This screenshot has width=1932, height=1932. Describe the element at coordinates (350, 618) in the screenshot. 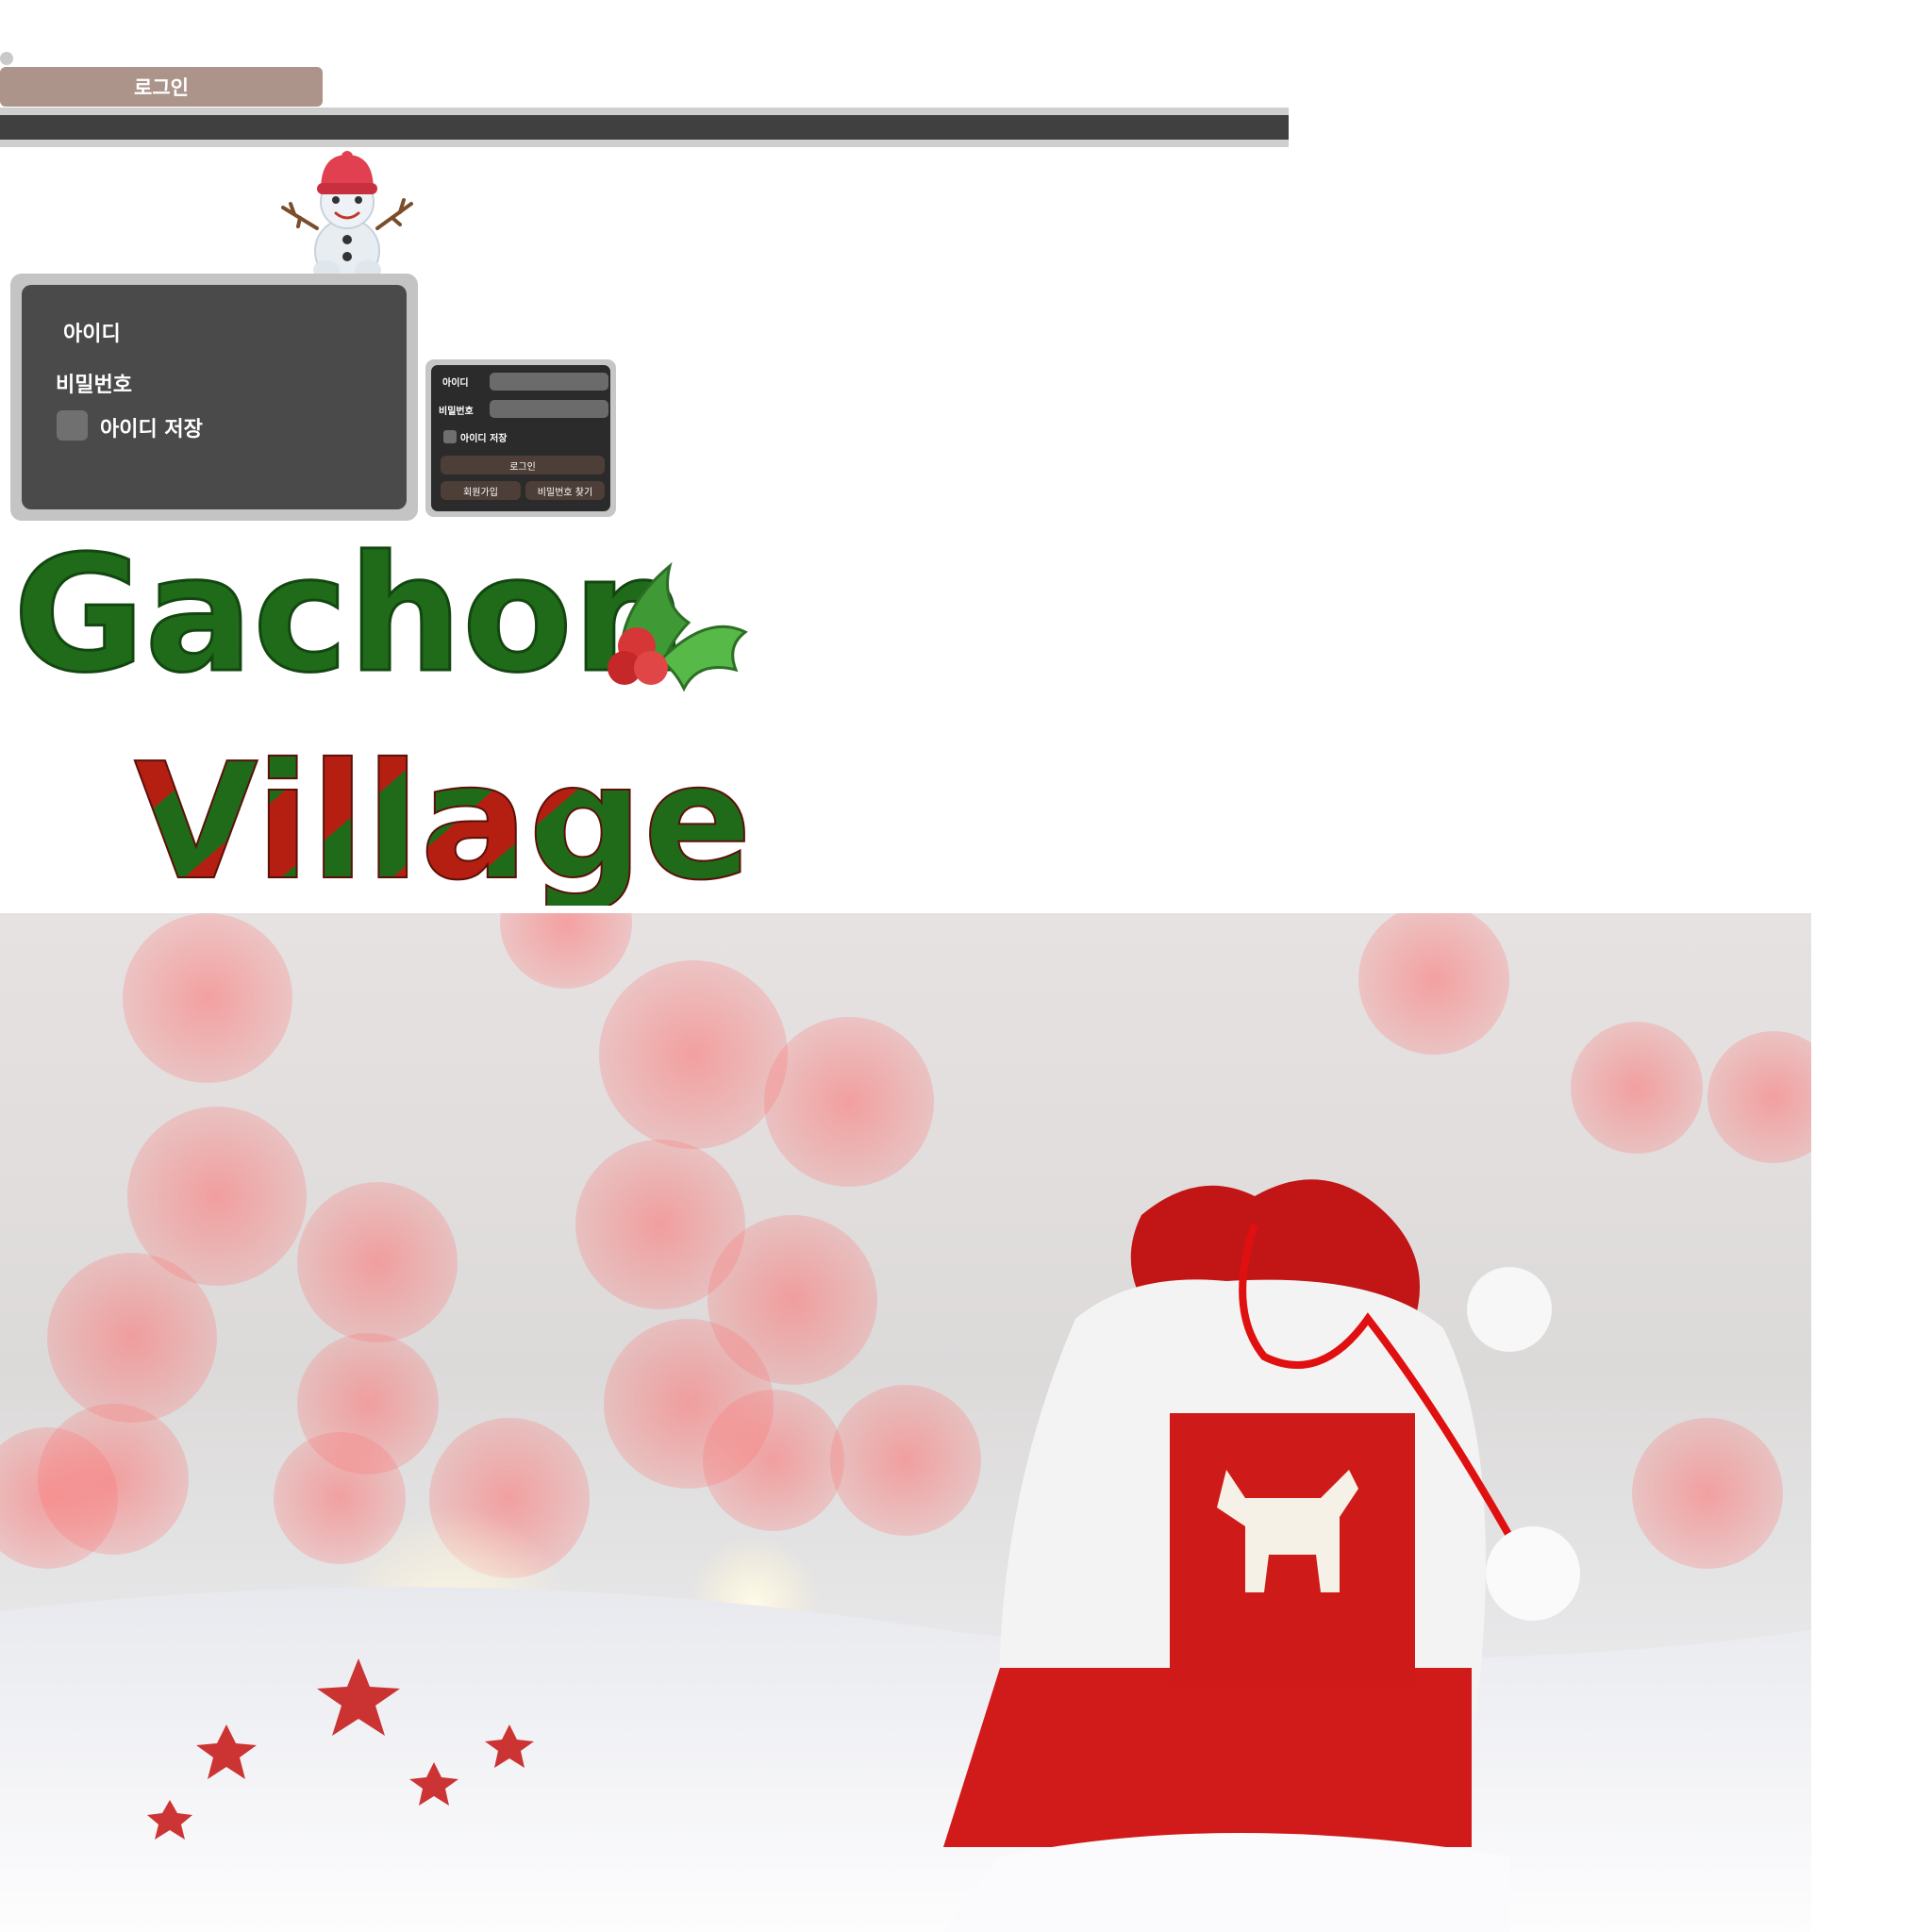

I see `logo-line-1: Gachon` at that location.